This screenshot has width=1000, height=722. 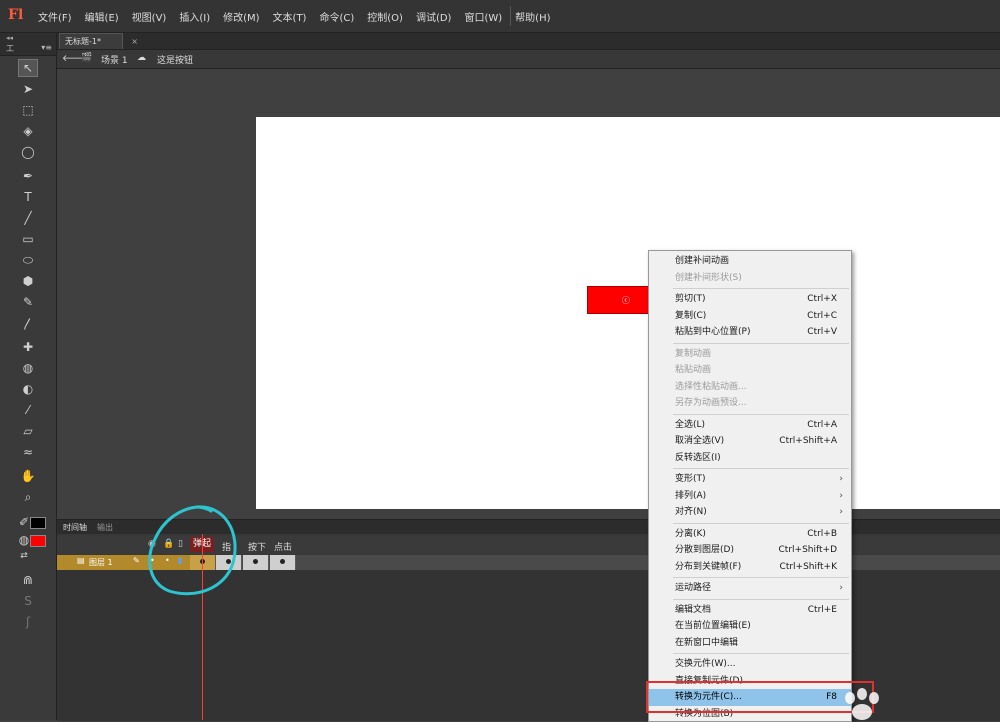 What do you see at coordinates (750, 441) in the screenshot?
I see `context-menu-item: 取消全选(V)Ctrl+Shift+A` at bounding box center [750, 441].